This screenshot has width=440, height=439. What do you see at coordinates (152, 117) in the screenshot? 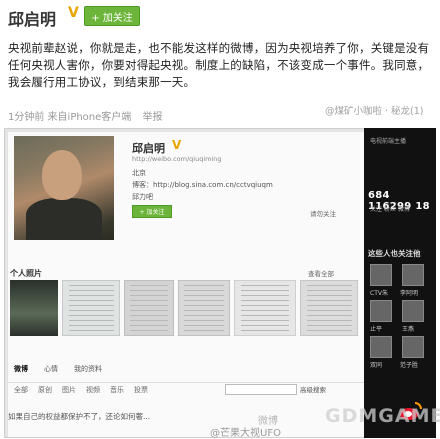
I see `report-link: 举报` at bounding box center [152, 117].